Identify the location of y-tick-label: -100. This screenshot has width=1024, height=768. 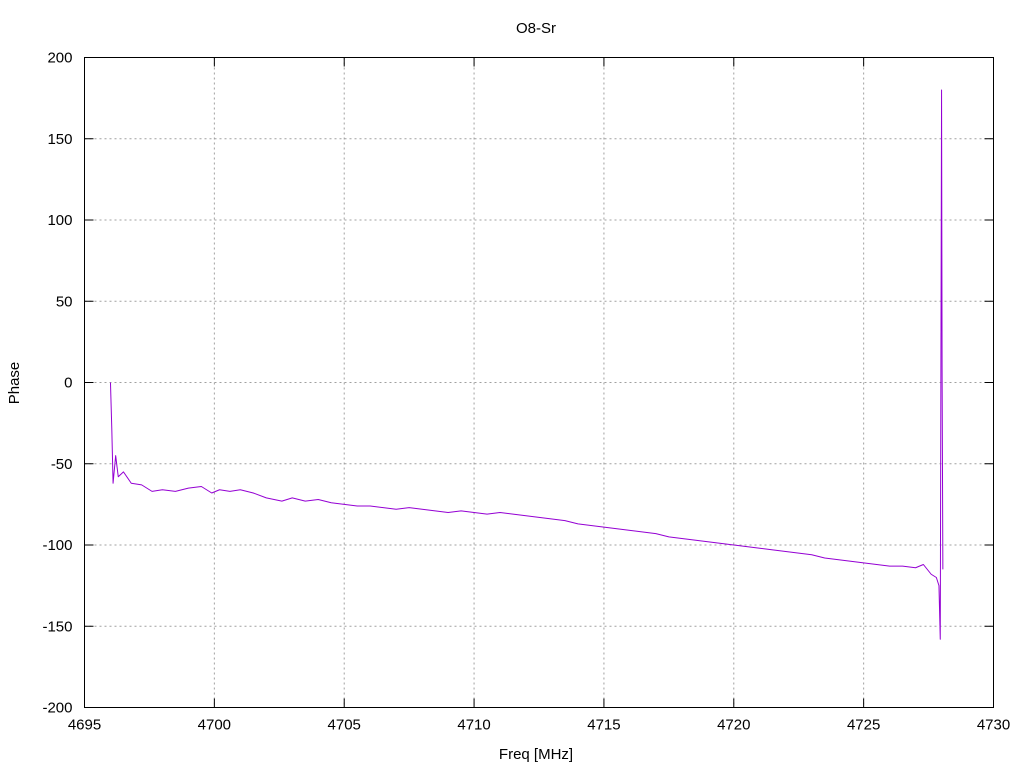
(57, 545).